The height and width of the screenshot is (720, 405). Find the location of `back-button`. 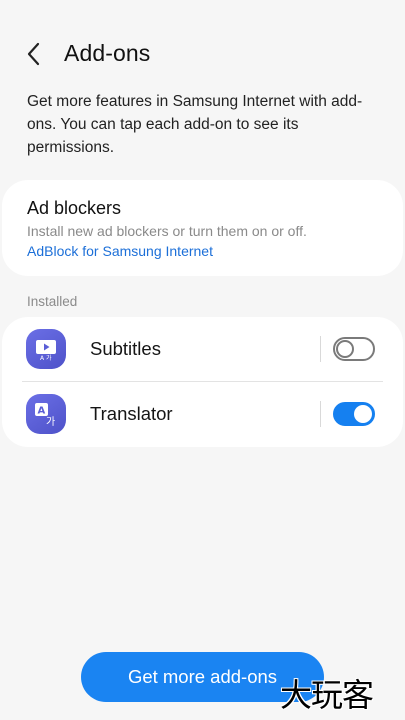

back-button is located at coordinates (34, 54).